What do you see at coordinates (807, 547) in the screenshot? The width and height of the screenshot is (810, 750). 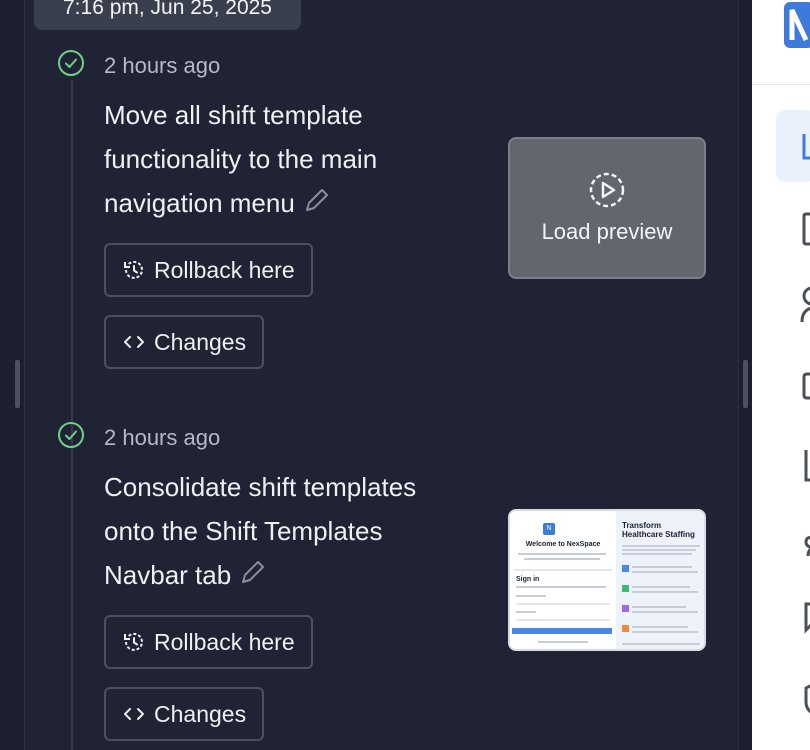 I see `dollar-icon` at bounding box center [807, 547].